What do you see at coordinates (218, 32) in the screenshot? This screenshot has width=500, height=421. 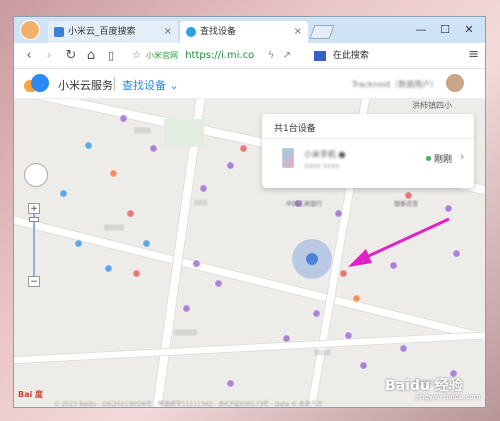 I see `tab-label: 查找设备` at bounding box center [218, 32].